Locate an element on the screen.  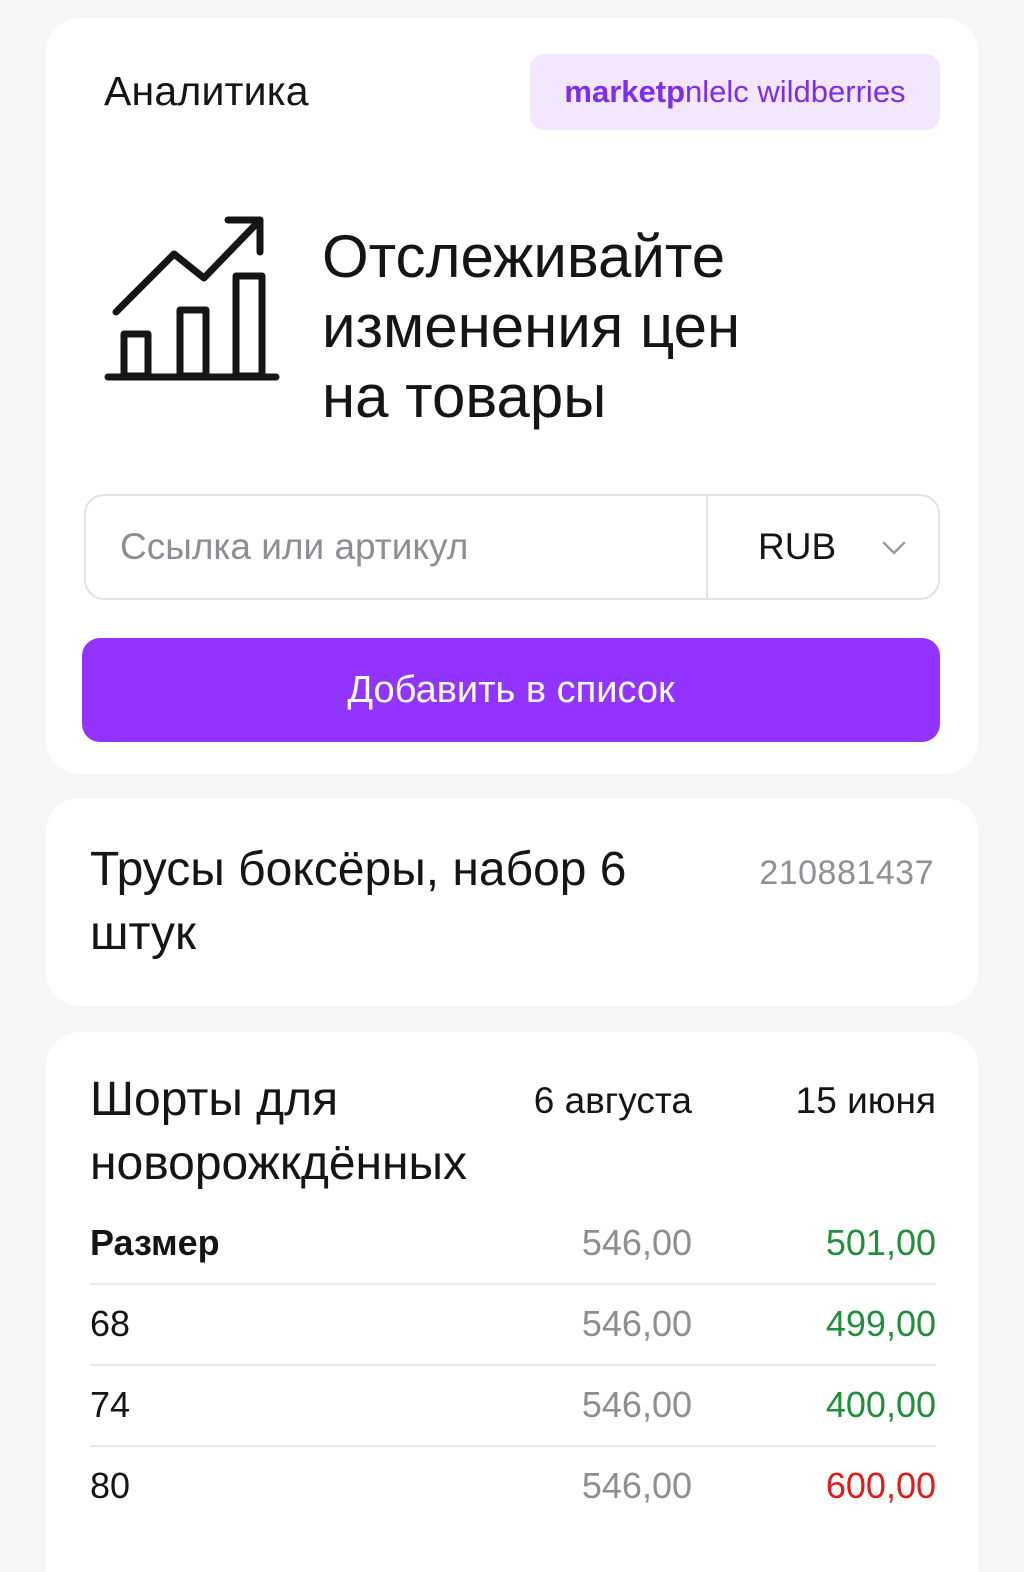
product-card: Трусы боксёры, набор 6 штук 210881437 is located at coordinates (512, 902).